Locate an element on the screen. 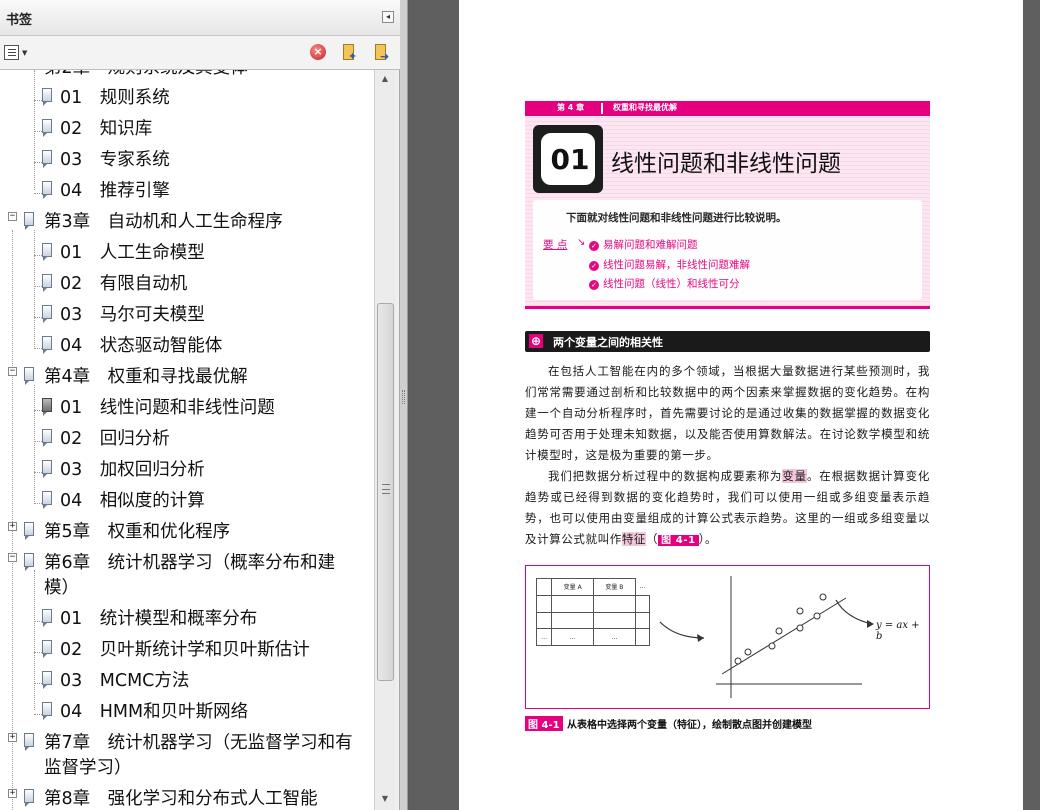  figure-label: 图 4-1 is located at coordinates (544, 723).